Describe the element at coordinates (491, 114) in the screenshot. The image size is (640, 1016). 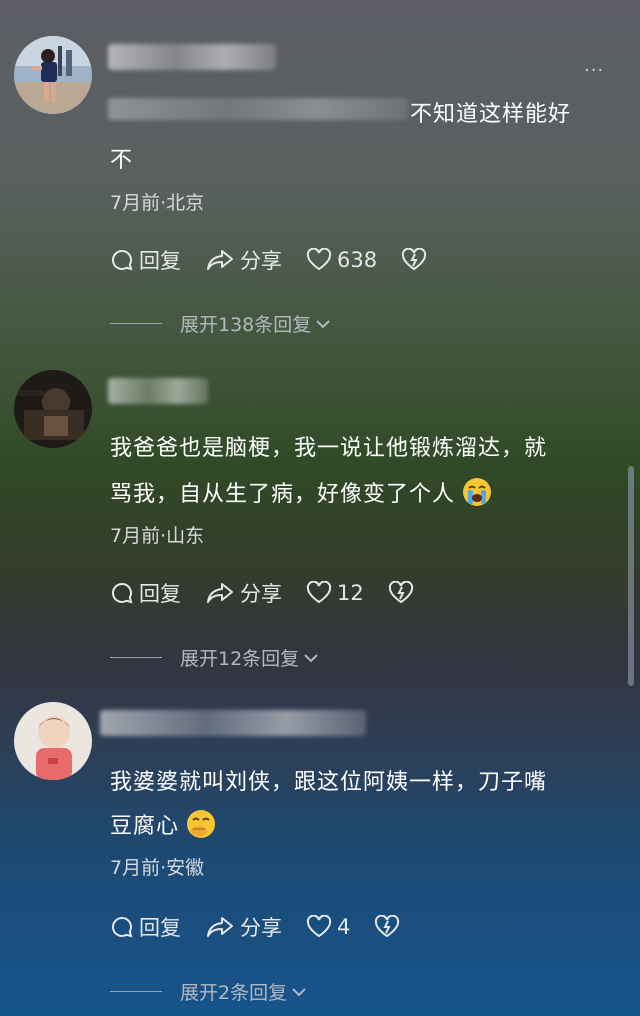
I see `comment-text-line-1: 不知道这样能好` at that location.